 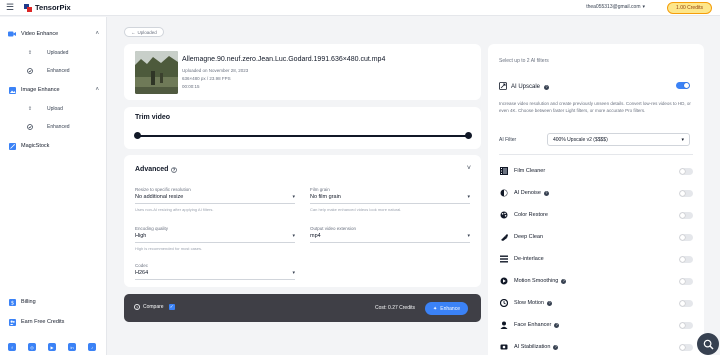 I want to click on sidebar-item-label: Billing, so click(x=28, y=302).